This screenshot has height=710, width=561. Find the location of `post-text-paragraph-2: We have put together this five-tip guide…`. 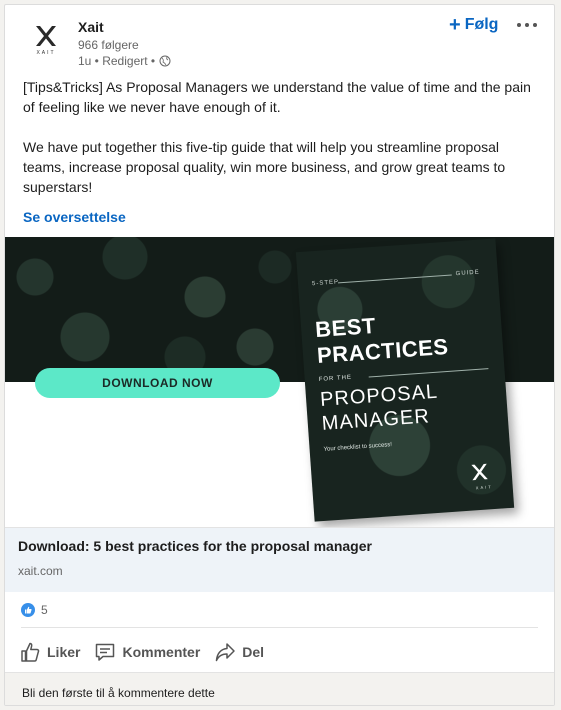

post-text-paragraph-2: We have put together this five-tip guide… is located at coordinates (264, 167).